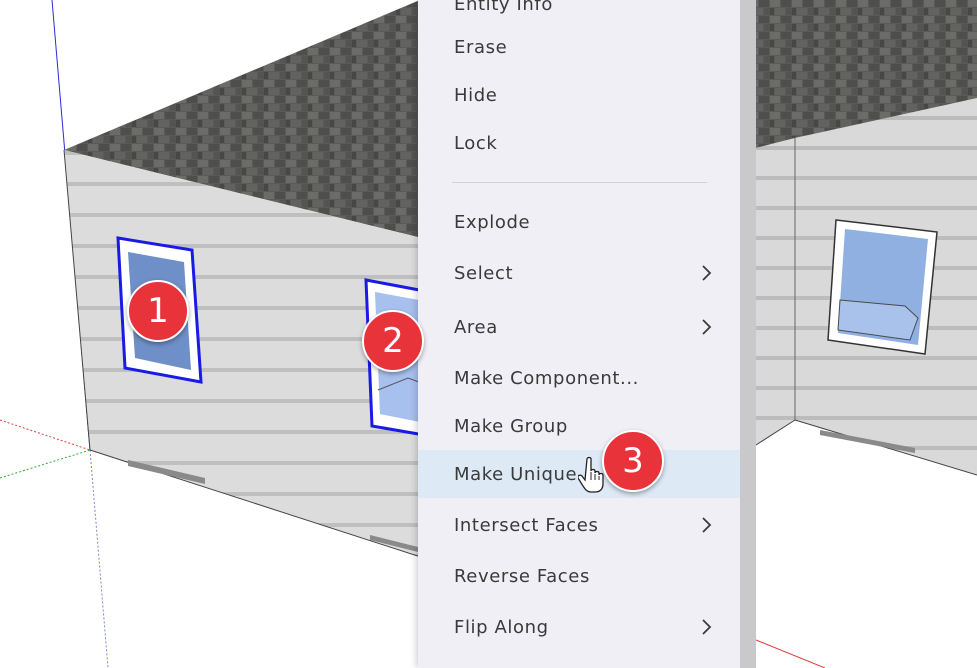  What do you see at coordinates (492, 222) in the screenshot?
I see `menu-item-label: Explode` at bounding box center [492, 222].